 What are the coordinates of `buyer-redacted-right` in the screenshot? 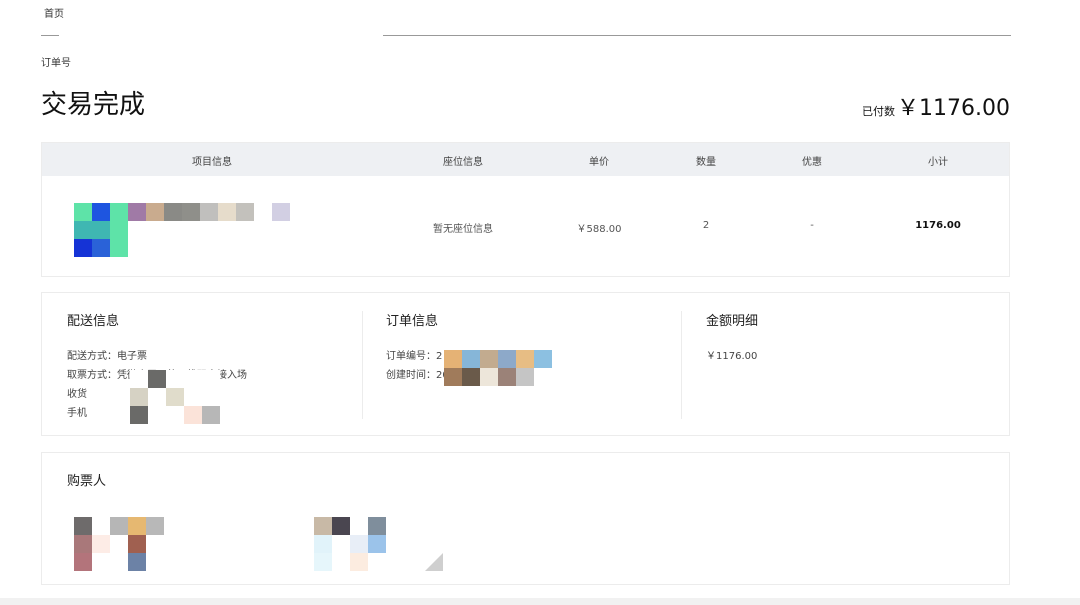 It's located at (350, 544).